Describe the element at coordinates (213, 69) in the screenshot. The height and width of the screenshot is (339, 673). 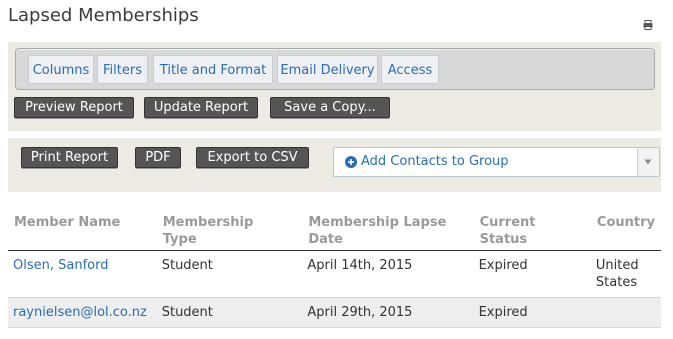
I see `tab-title-and-format: Title and Format` at that location.